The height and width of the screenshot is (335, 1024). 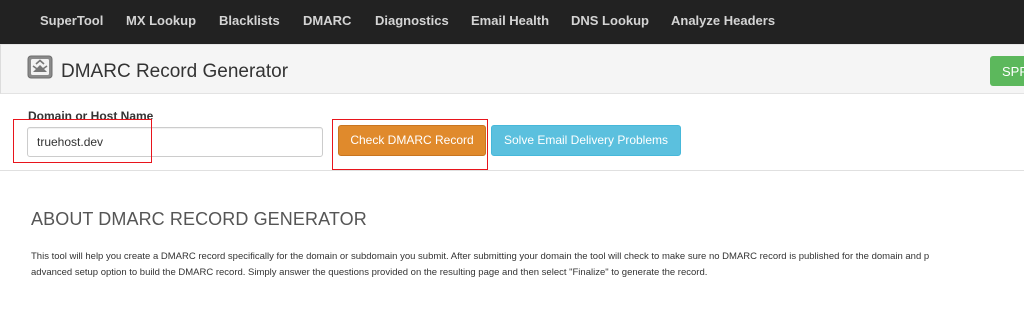 I want to click on about-section-title: ABOUT DMARC RECORD GENERATOR, so click(x=199, y=219).